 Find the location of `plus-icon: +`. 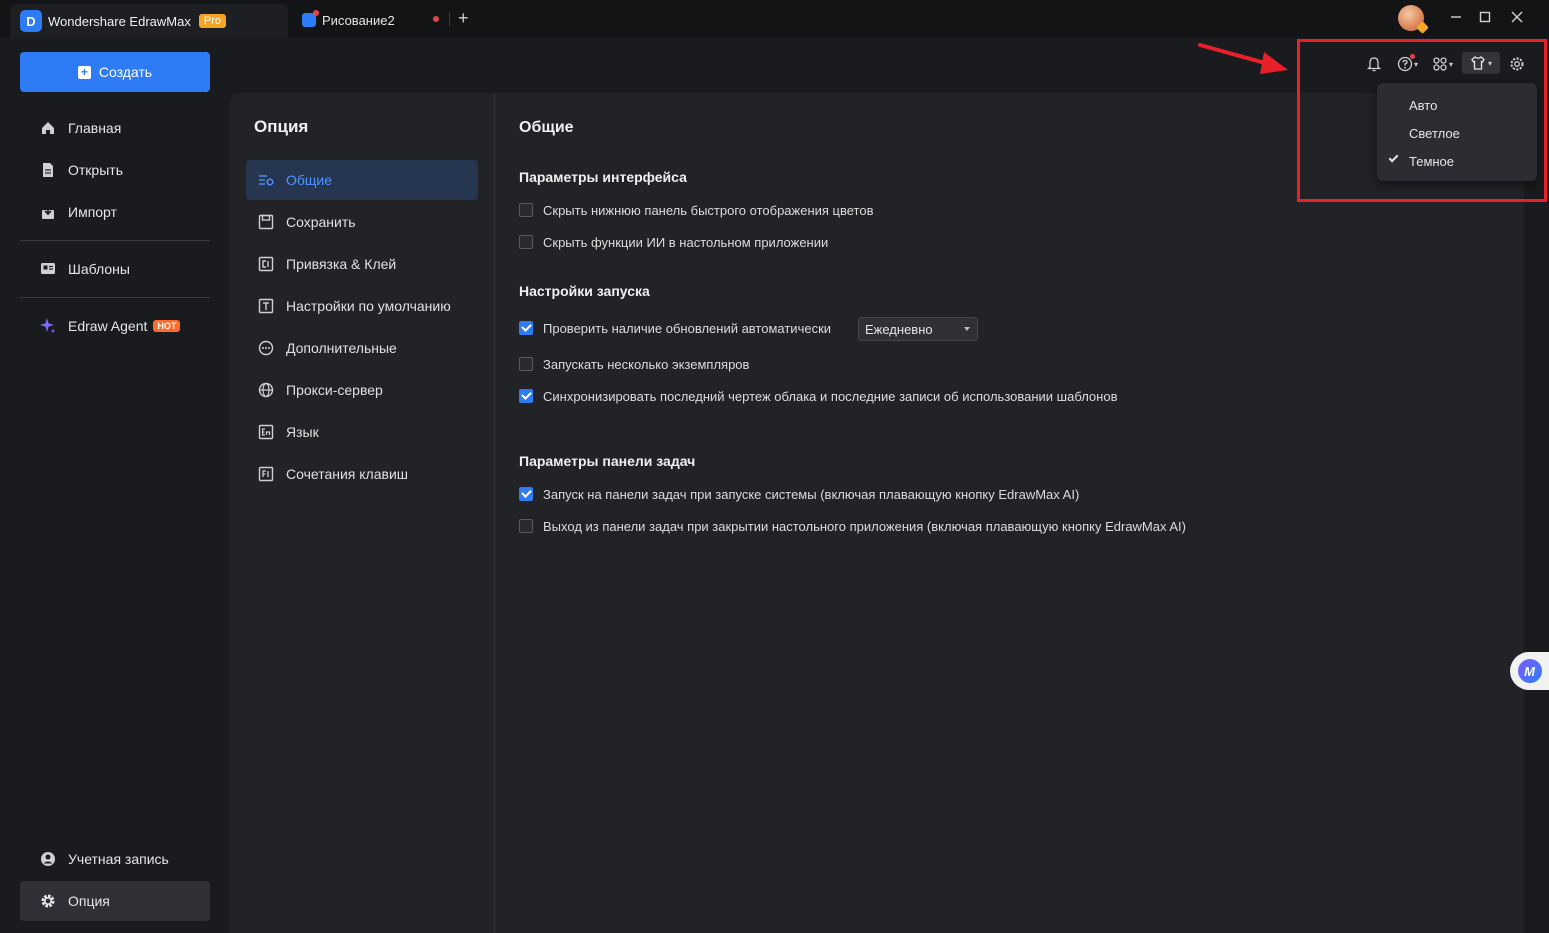

plus-icon: + is located at coordinates (84, 72).